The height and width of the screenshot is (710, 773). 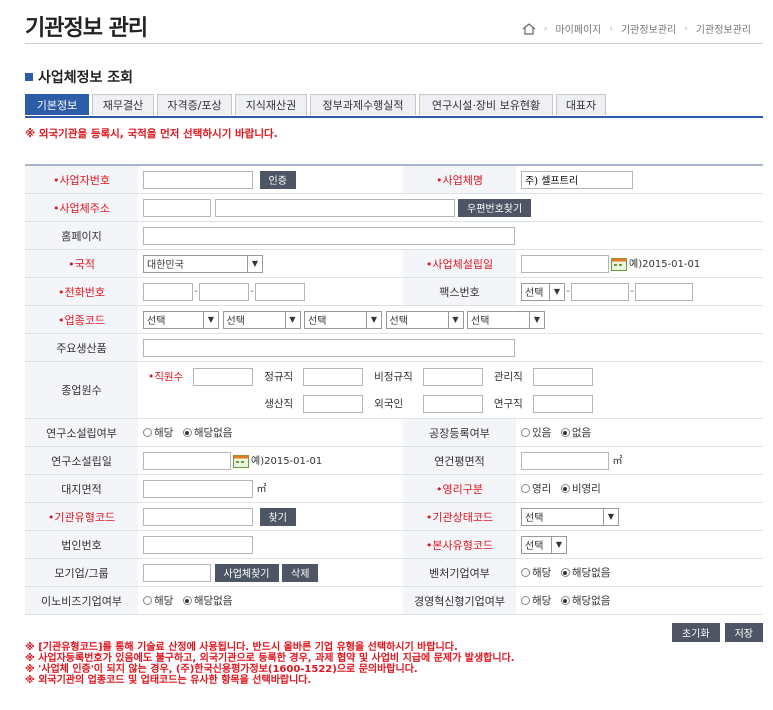 I want to click on address-input, so click(x=334, y=207).